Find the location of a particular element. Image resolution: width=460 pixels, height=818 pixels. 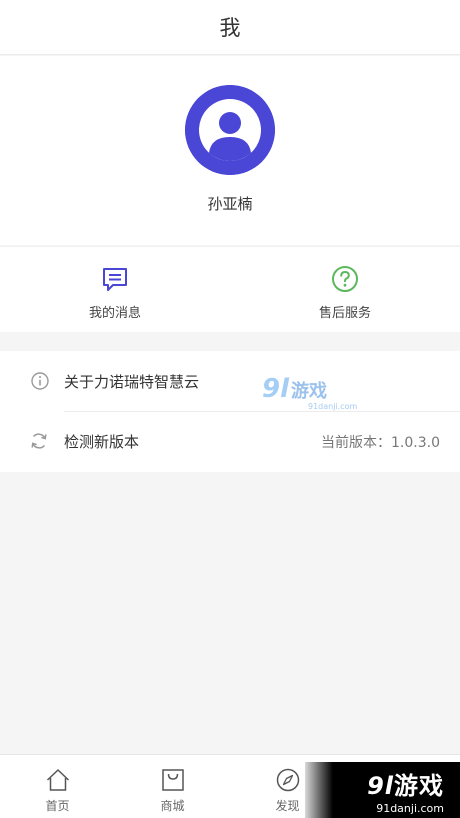

badge-url: 91danji.com is located at coordinates (410, 808).